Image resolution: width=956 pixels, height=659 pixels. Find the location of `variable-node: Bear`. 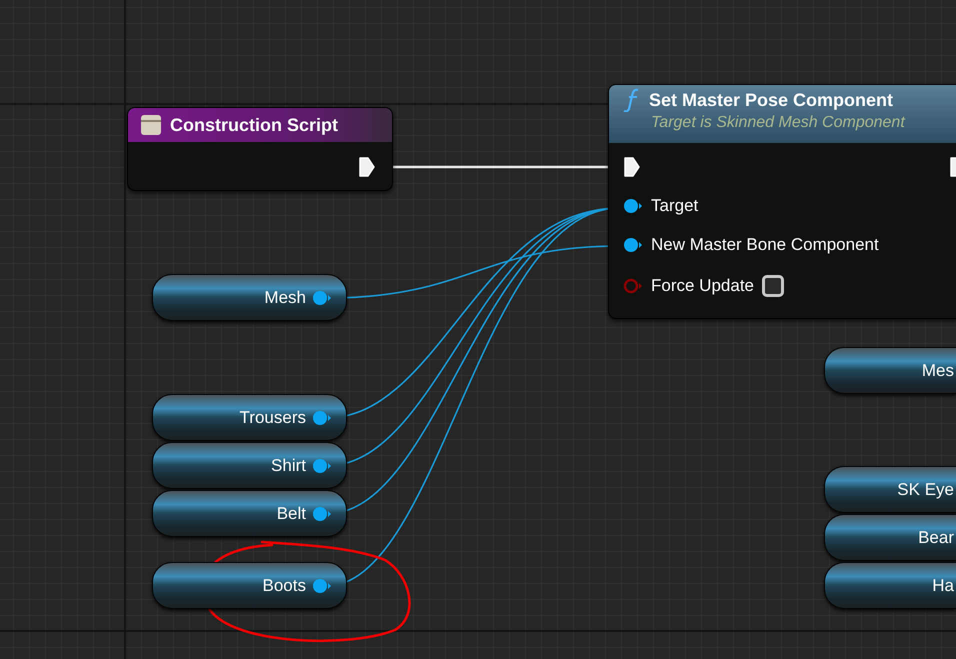

variable-node: Bear is located at coordinates (890, 537).